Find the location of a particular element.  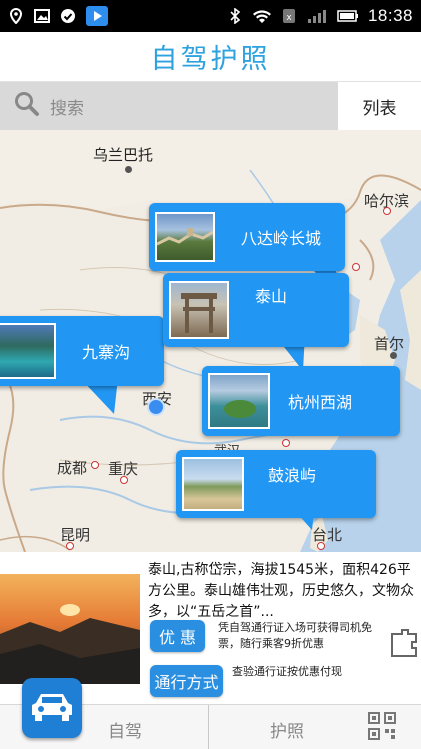

image-icon is located at coordinates (42, 16).